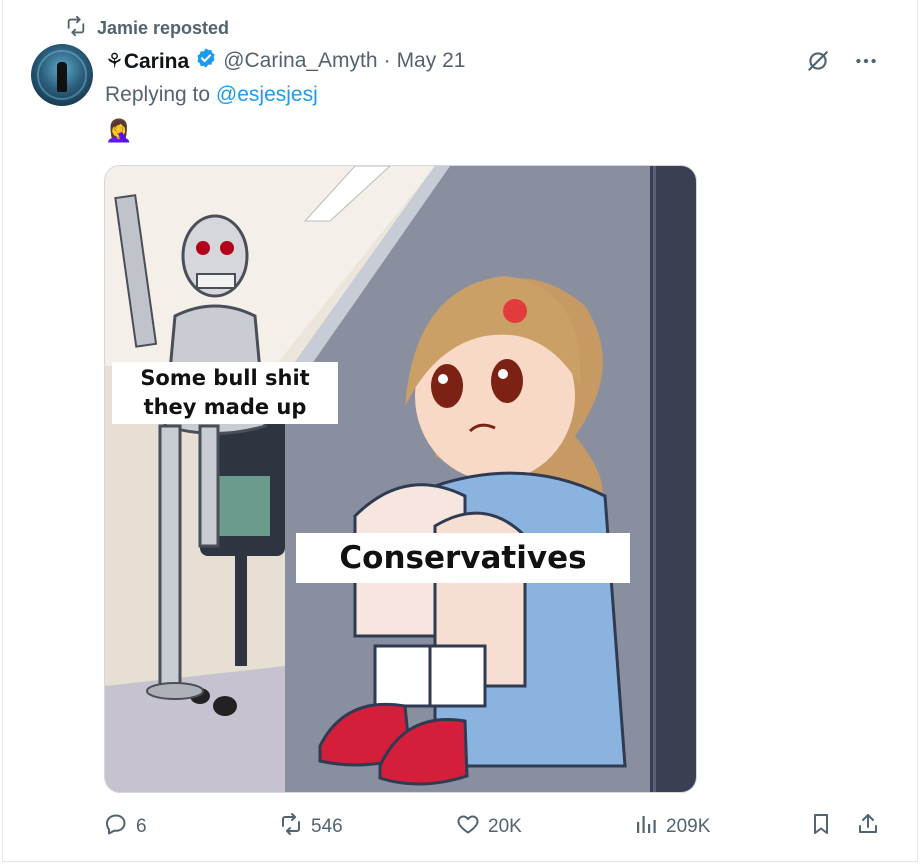  Describe the element at coordinates (505, 826) in the screenshot. I see `like-count: 20K` at that location.